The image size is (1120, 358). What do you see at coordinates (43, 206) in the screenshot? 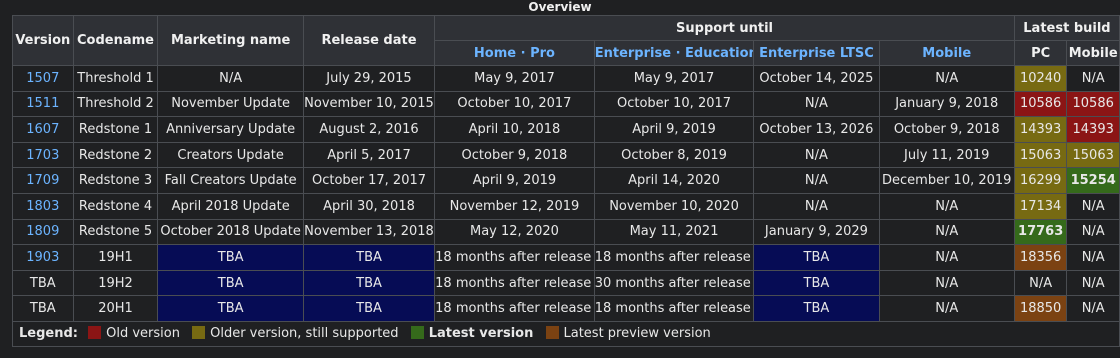
I see `version-link: 1803` at bounding box center [43, 206].